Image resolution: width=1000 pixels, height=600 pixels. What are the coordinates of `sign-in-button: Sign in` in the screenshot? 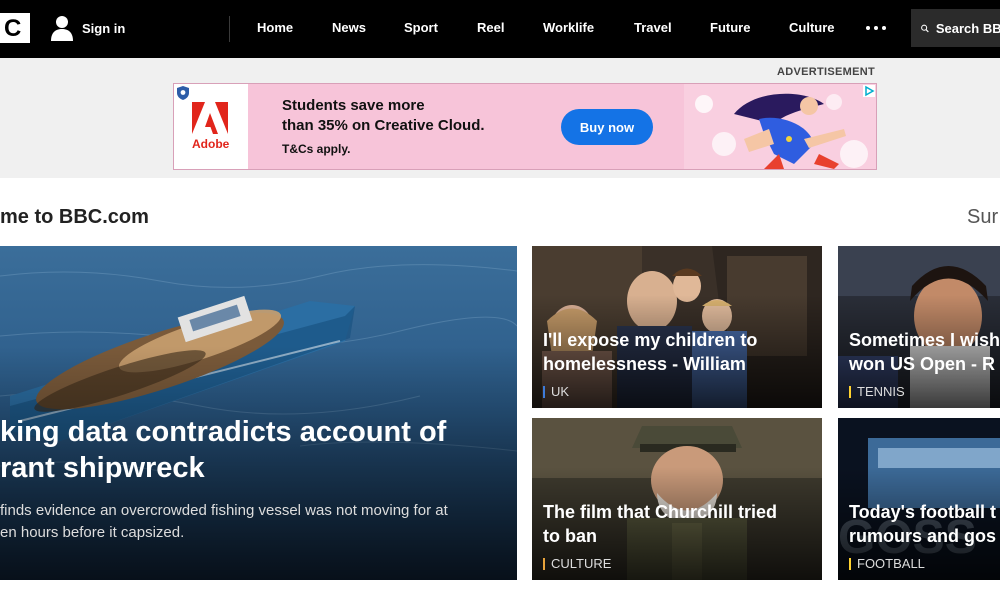 It's located at (87, 28).